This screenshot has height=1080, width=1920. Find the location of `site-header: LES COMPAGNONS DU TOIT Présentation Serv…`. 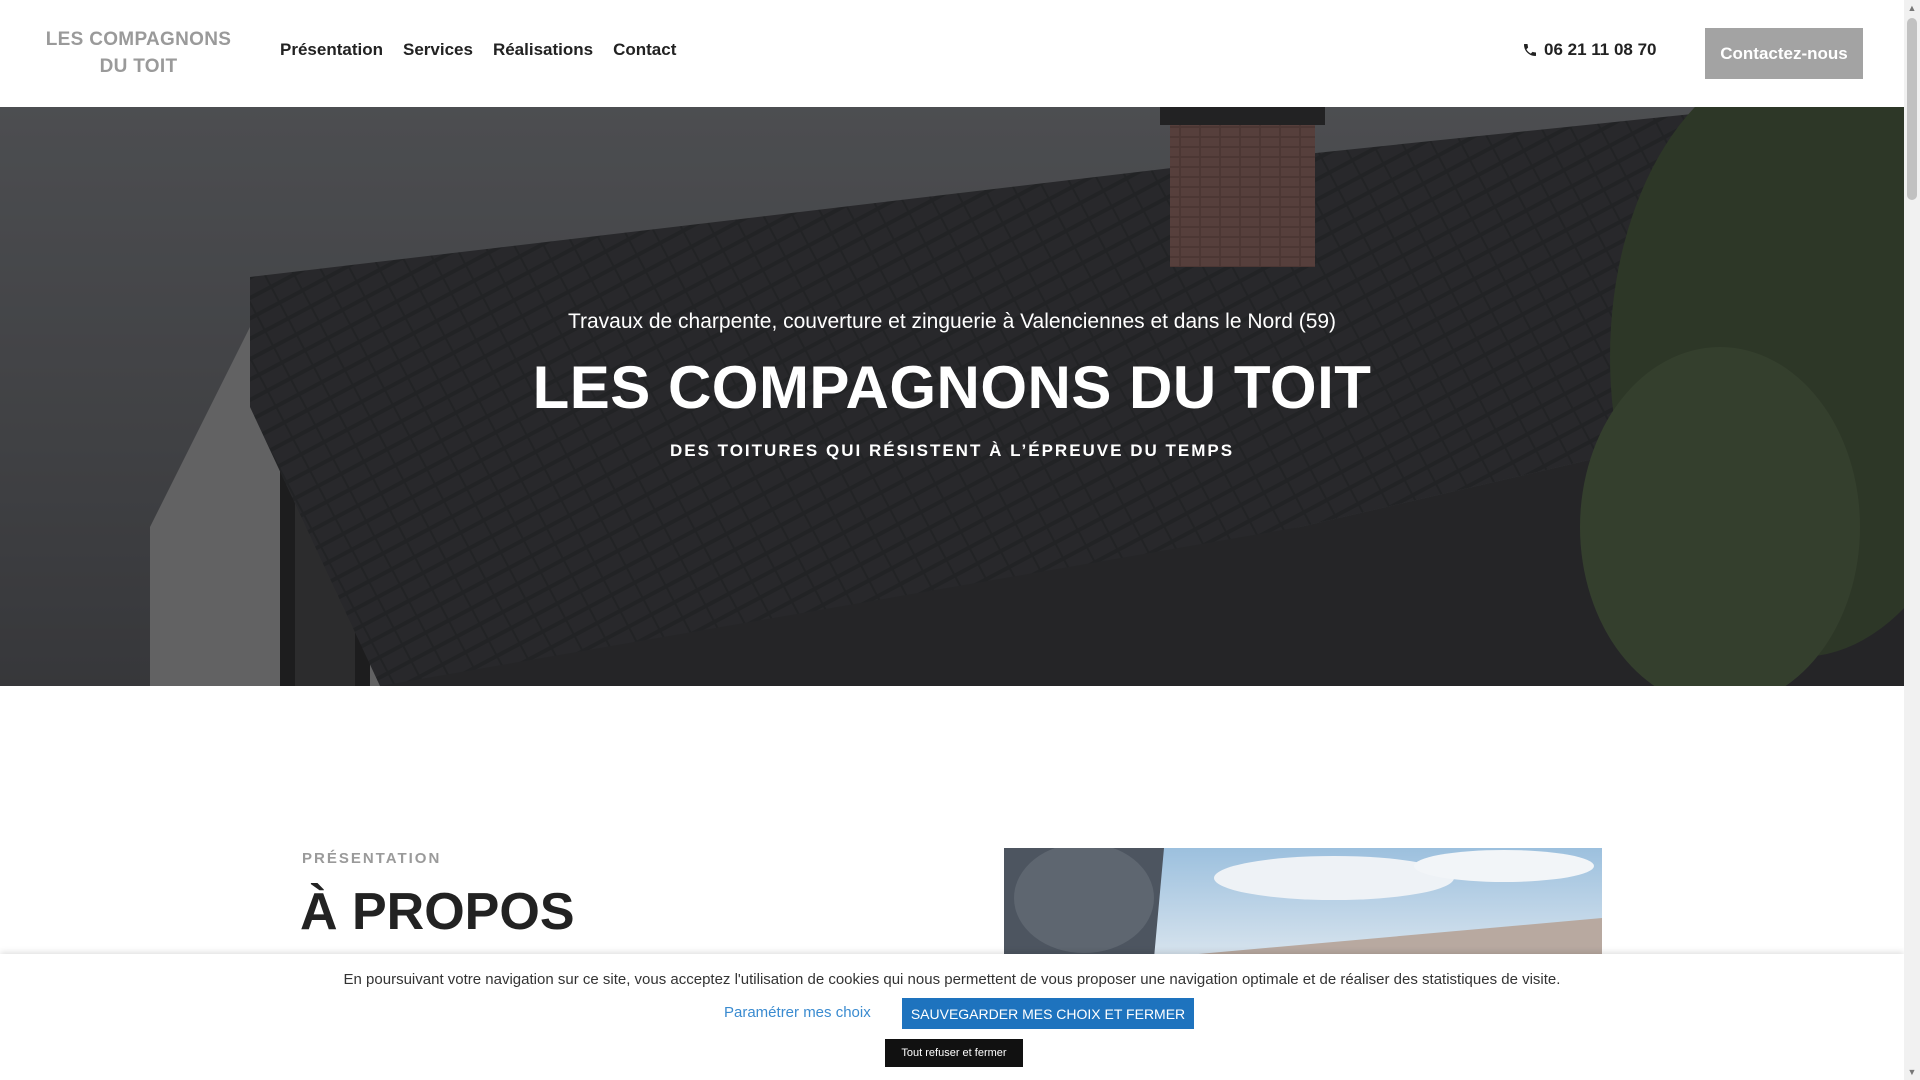

site-header: LES COMPAGNONS DU TOIT Présentation Serv… is located at coordinates (952, 53).